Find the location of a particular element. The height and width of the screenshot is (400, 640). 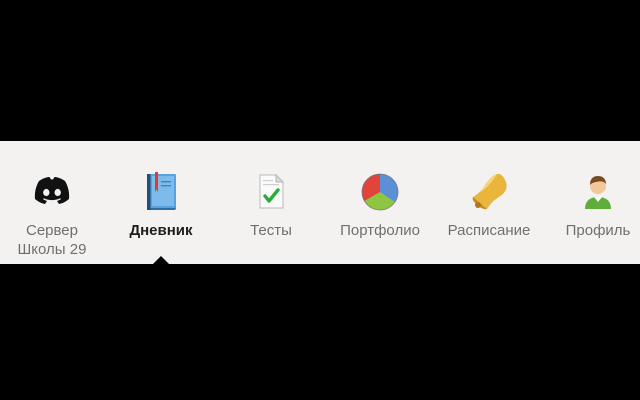

tab-server-label-line1: Сервер is located at coordinates (51, 230).